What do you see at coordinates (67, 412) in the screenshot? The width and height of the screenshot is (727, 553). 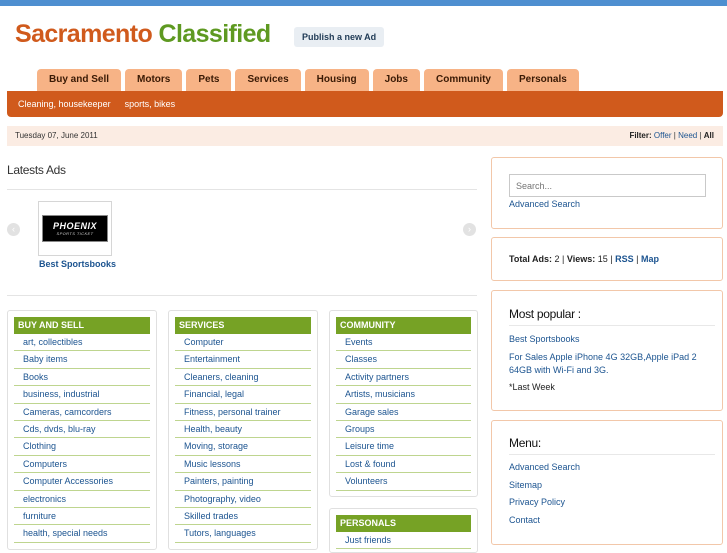 I see `category-link: Cameras, camcorders` at bounding box center [67, 412].